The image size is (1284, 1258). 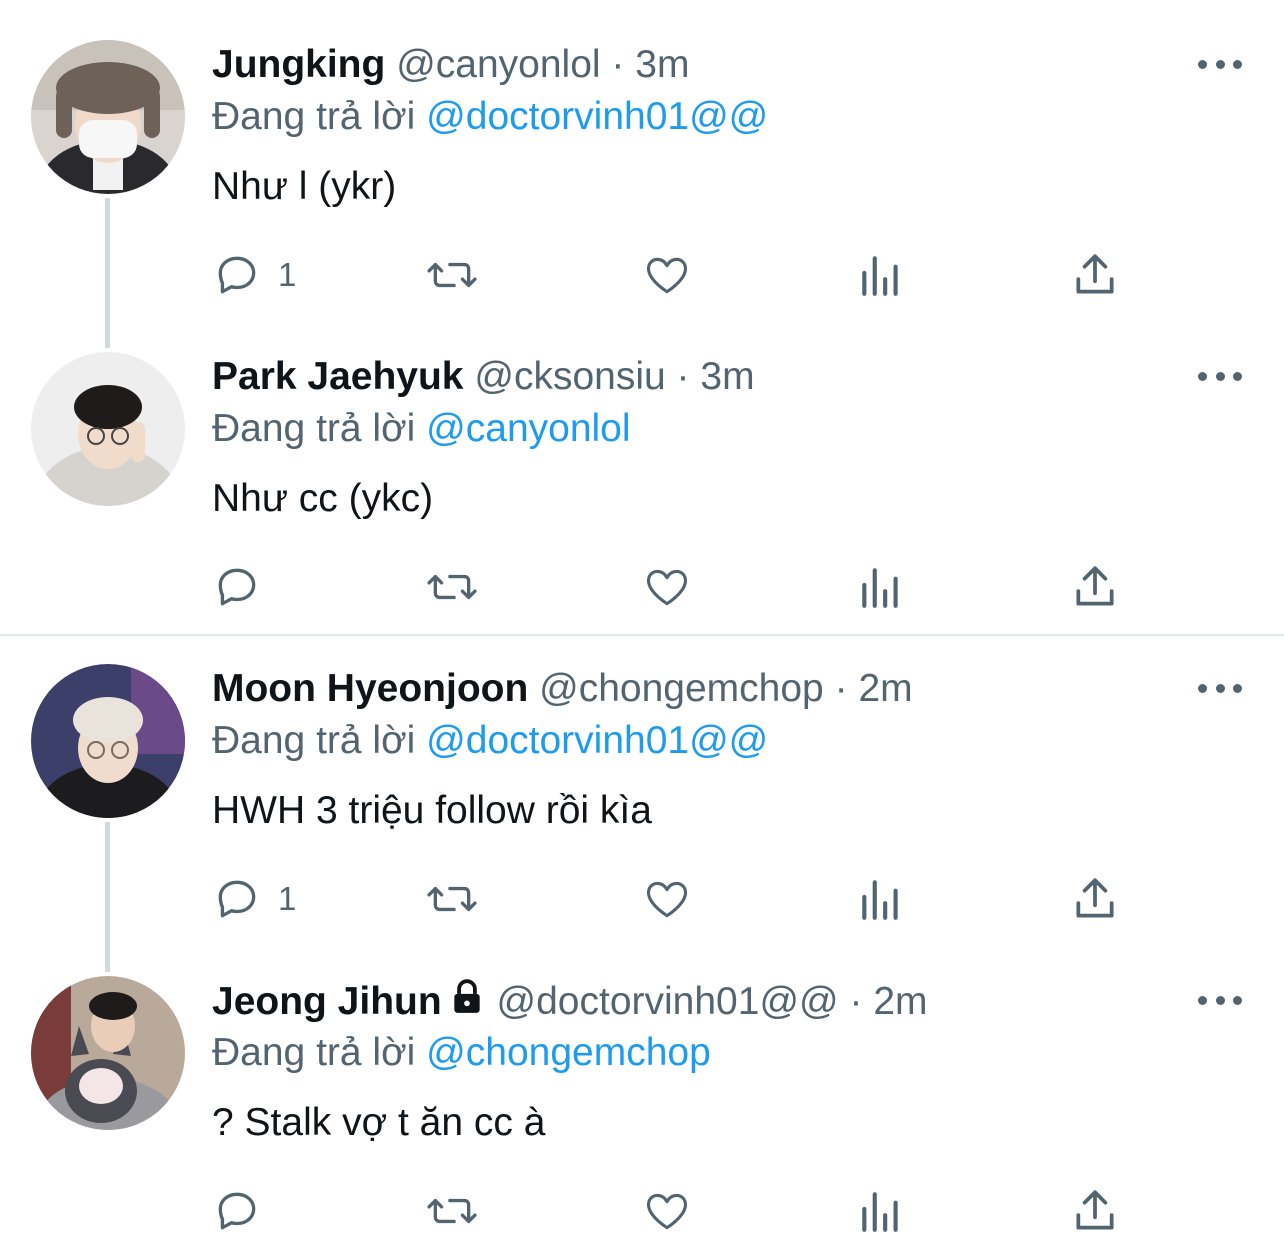 What do you see at coordinates (421, 429) in the screenshot?
I see `replying-to: Đang trả lời @canyonlol` at bounding box center [421, 429].